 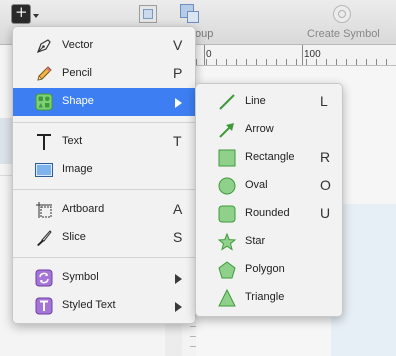 What do you see at coordinates (255, 101) in the screenshot?
I see `submenu-item-label: Line` at bounding box center [255, 101].